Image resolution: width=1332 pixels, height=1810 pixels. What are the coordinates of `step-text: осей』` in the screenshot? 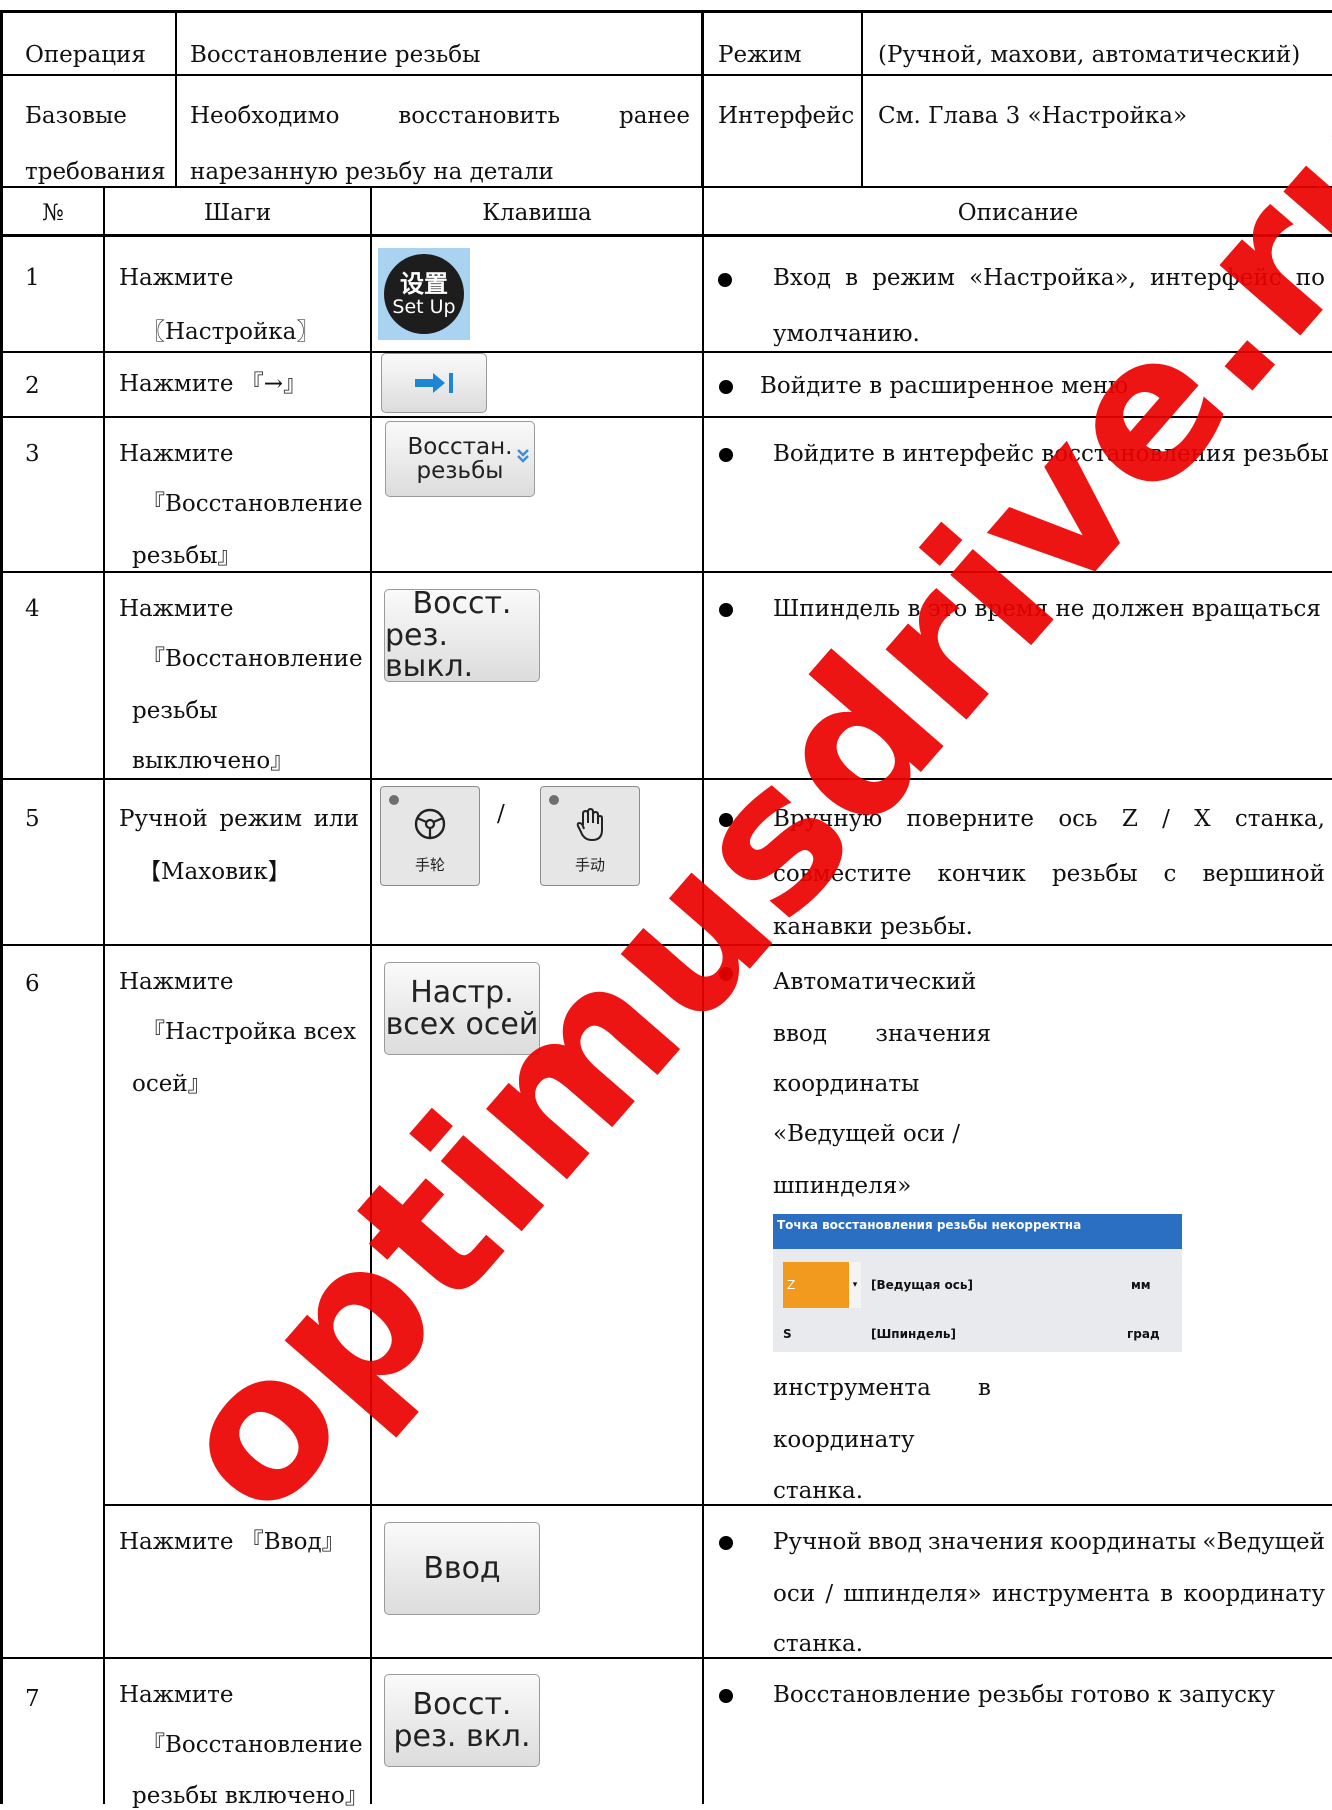 It's located at (171, 1084).